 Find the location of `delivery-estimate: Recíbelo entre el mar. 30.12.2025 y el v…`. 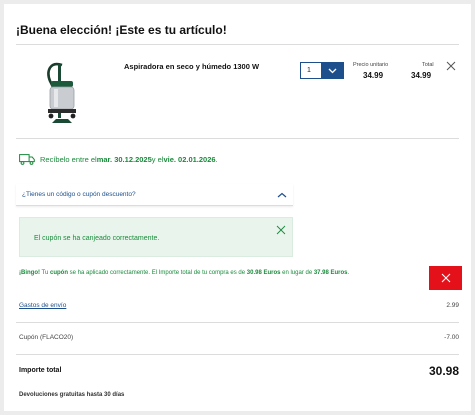

delivery-estimate: Recíbelo entre el mar. 30.12.2025 y el v… is located at coordinates (118, 159).